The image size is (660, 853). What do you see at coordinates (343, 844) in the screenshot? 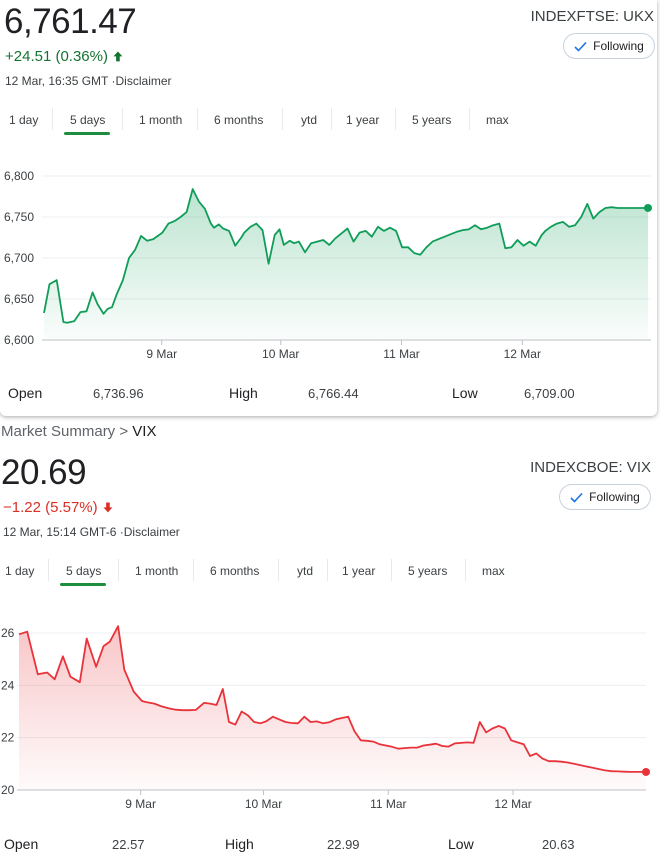
I see `vix-high-value: 22.99` at bounding box center [343, 844].